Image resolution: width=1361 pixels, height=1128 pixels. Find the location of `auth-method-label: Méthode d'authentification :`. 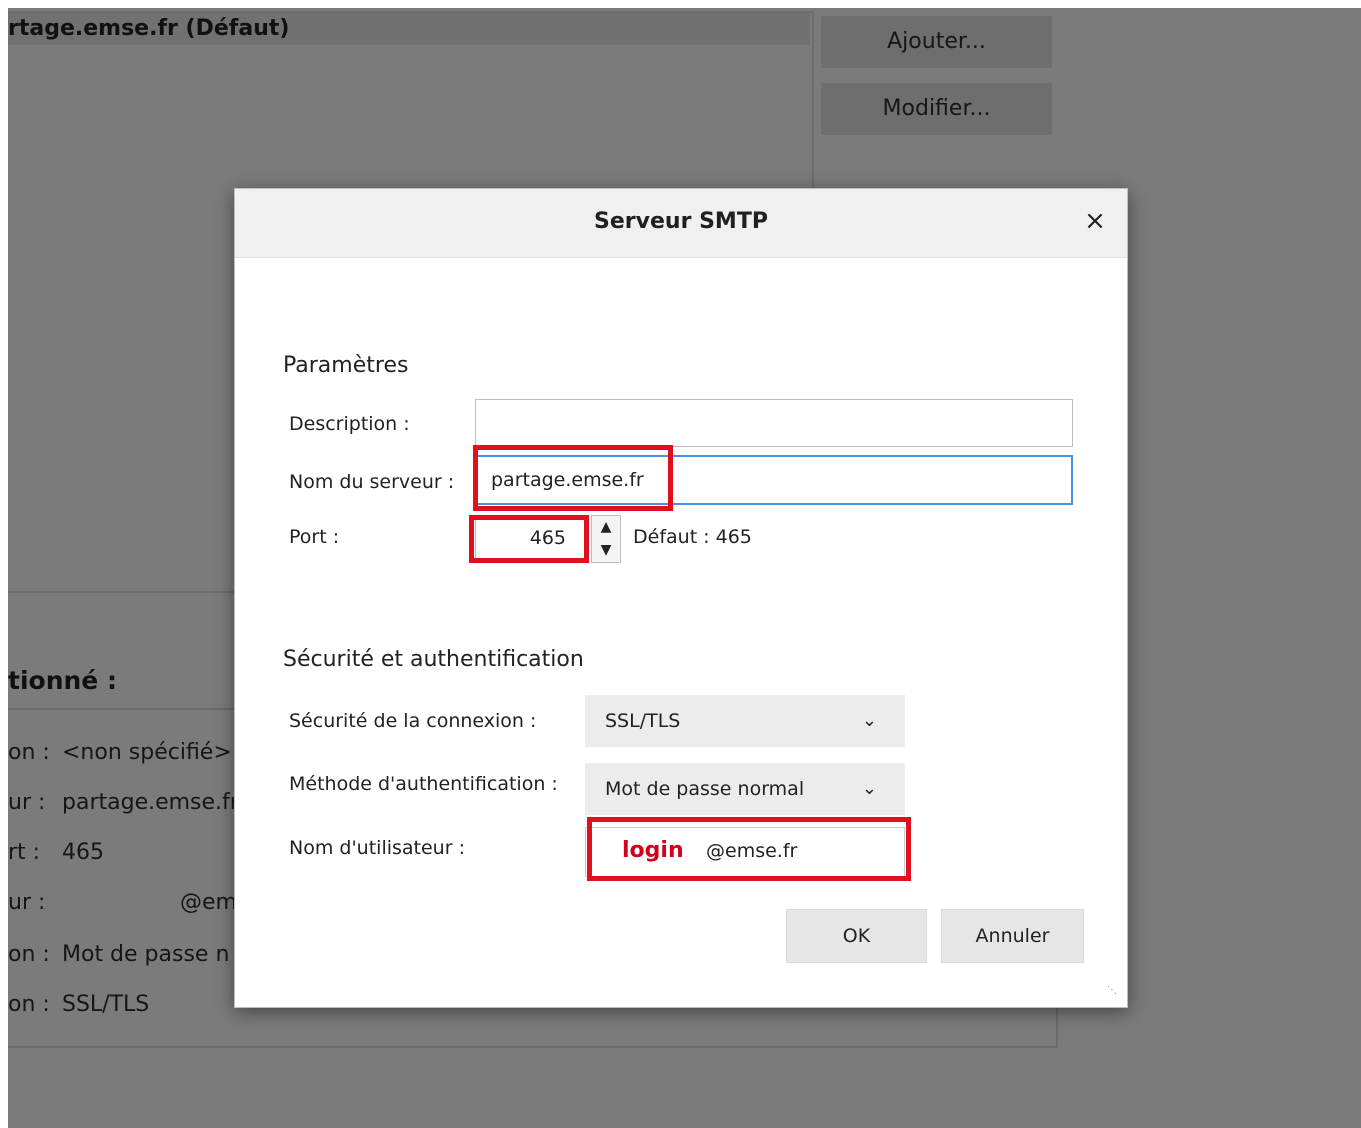

auth-method-label: Méthode d'authentification : is located at coordinates (423, 784).